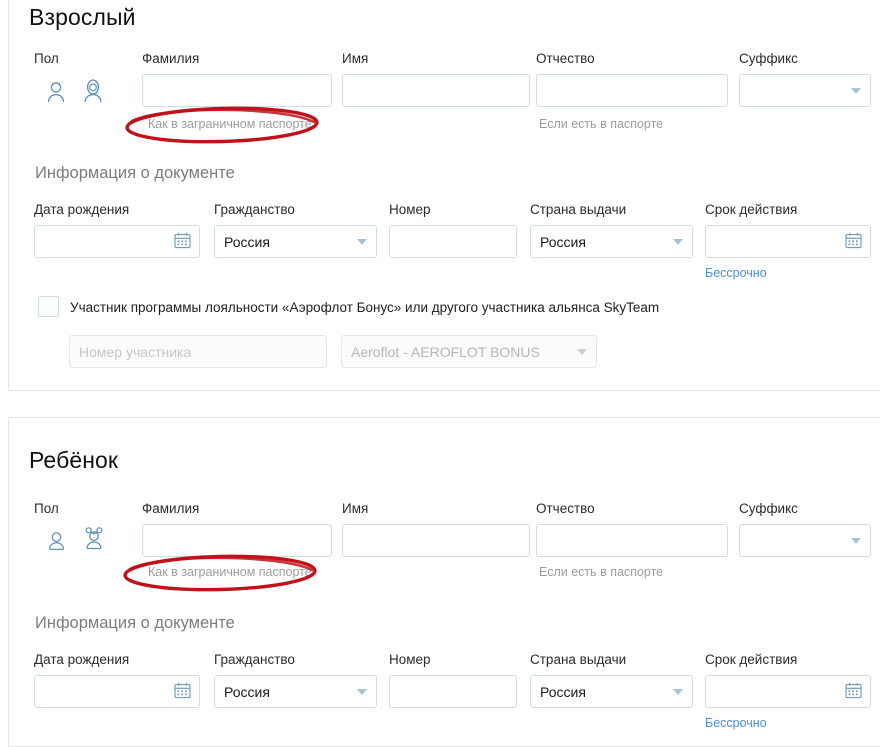  Describe the element at coordinates (632, 90) in the screenshot. I see `adult-middlename-input` at that location.